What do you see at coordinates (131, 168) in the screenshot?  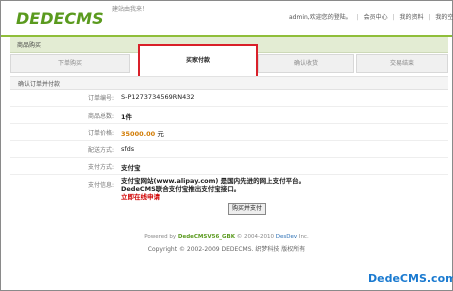 I see `payment-method-value: 支付宝` at bounding box center [131, 168].